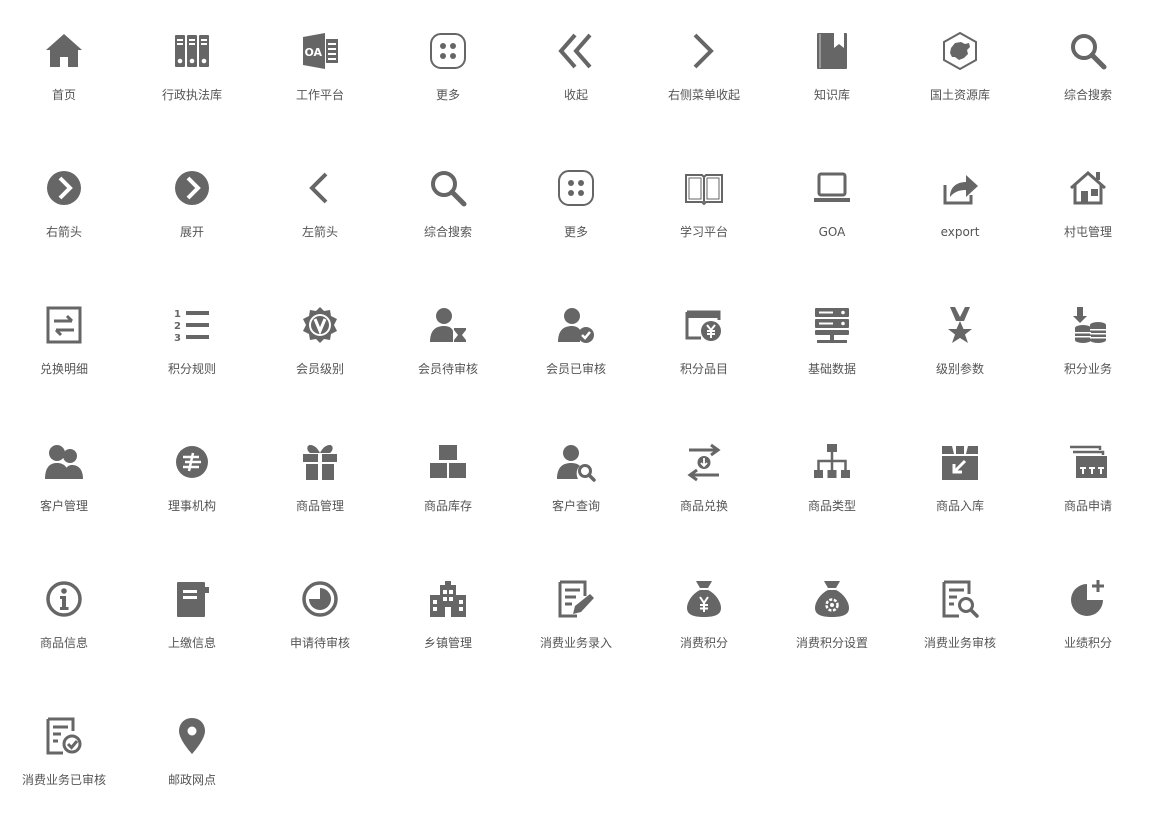 The image size is (1152, 822). Describe the element at coordinates (832, 51) in the screenshot. I see `bookmark-book-icon` at that location.